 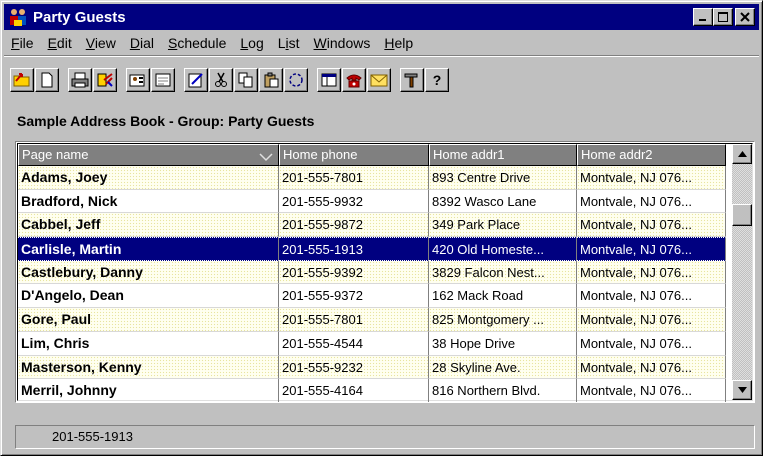 I want to click on open-folder-icon, so click(x=22, y=80).